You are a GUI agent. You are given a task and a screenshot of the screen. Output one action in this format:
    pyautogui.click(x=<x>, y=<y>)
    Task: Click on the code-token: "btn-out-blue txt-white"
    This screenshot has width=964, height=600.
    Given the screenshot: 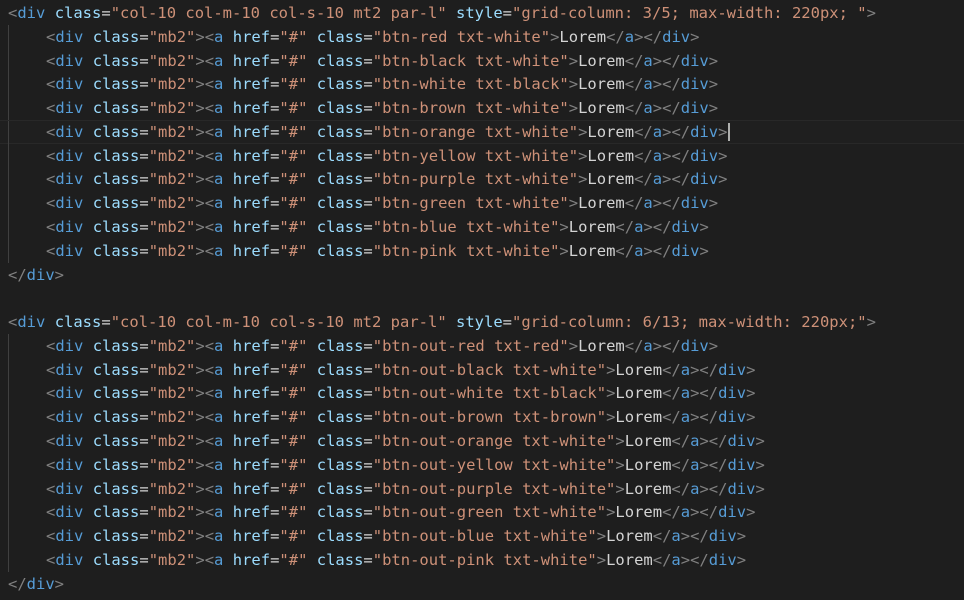 What is the action you would take?
    pyautogui.click(x=484, y=536)
    